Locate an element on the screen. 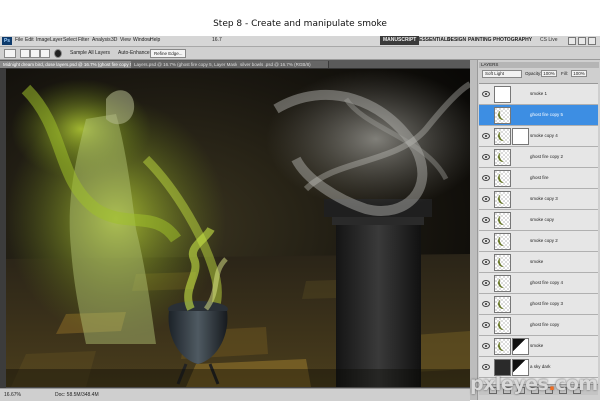  layer-name: ghost fire copy 4 is located at coordinates (547, 282).